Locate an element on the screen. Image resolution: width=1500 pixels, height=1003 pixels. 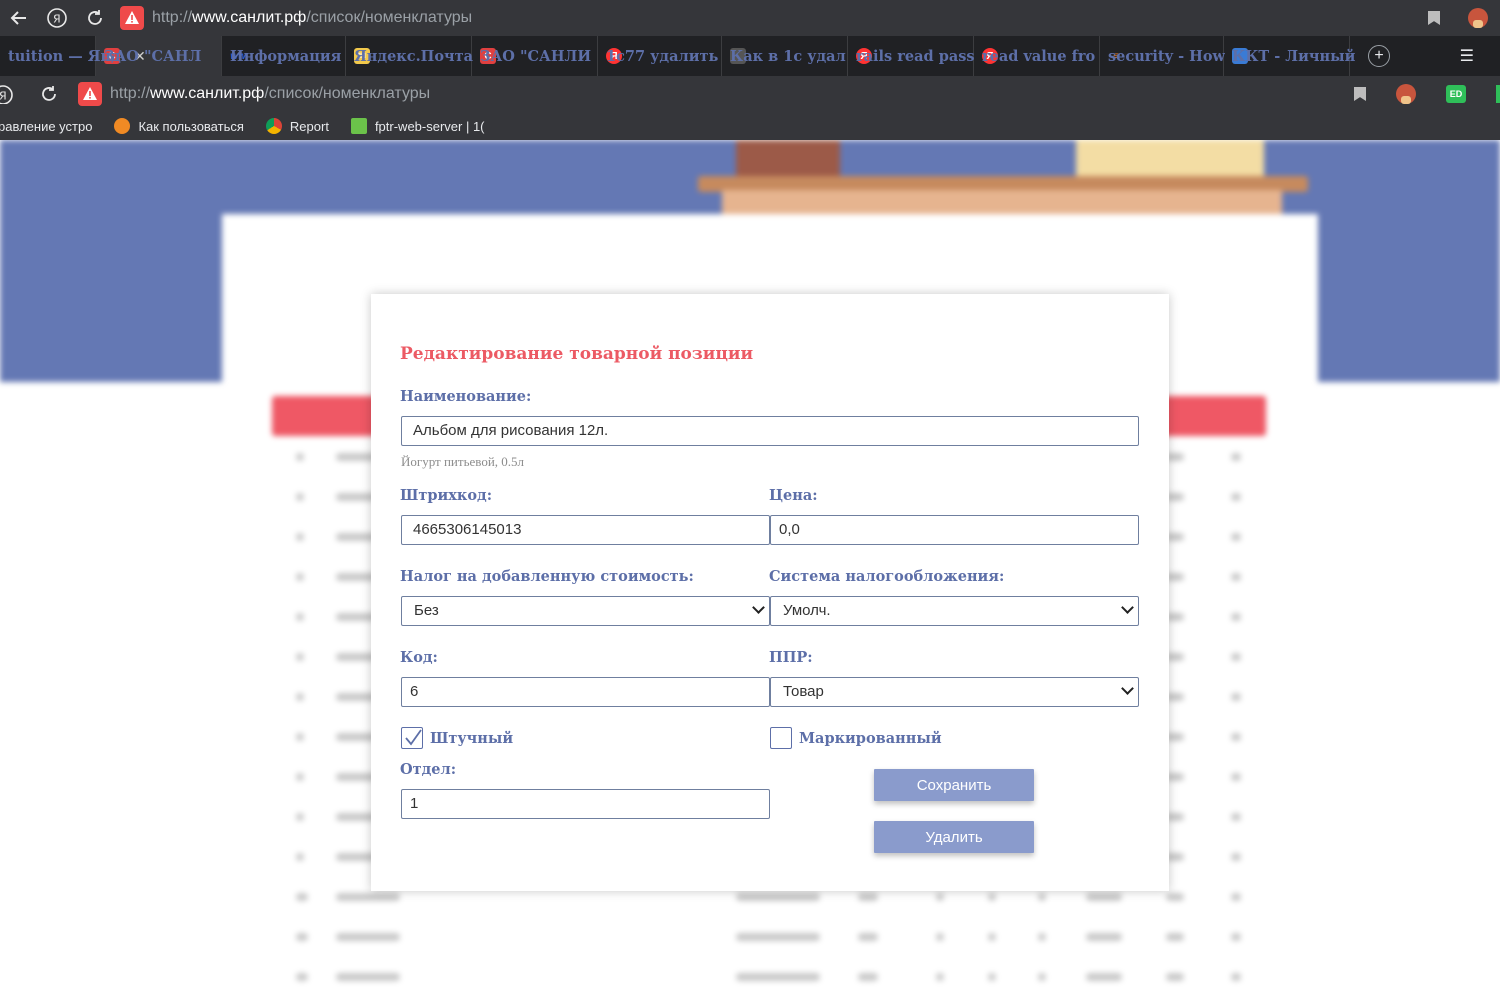
tab-label: 1с77 удалить is located at coordinates (662, 56).